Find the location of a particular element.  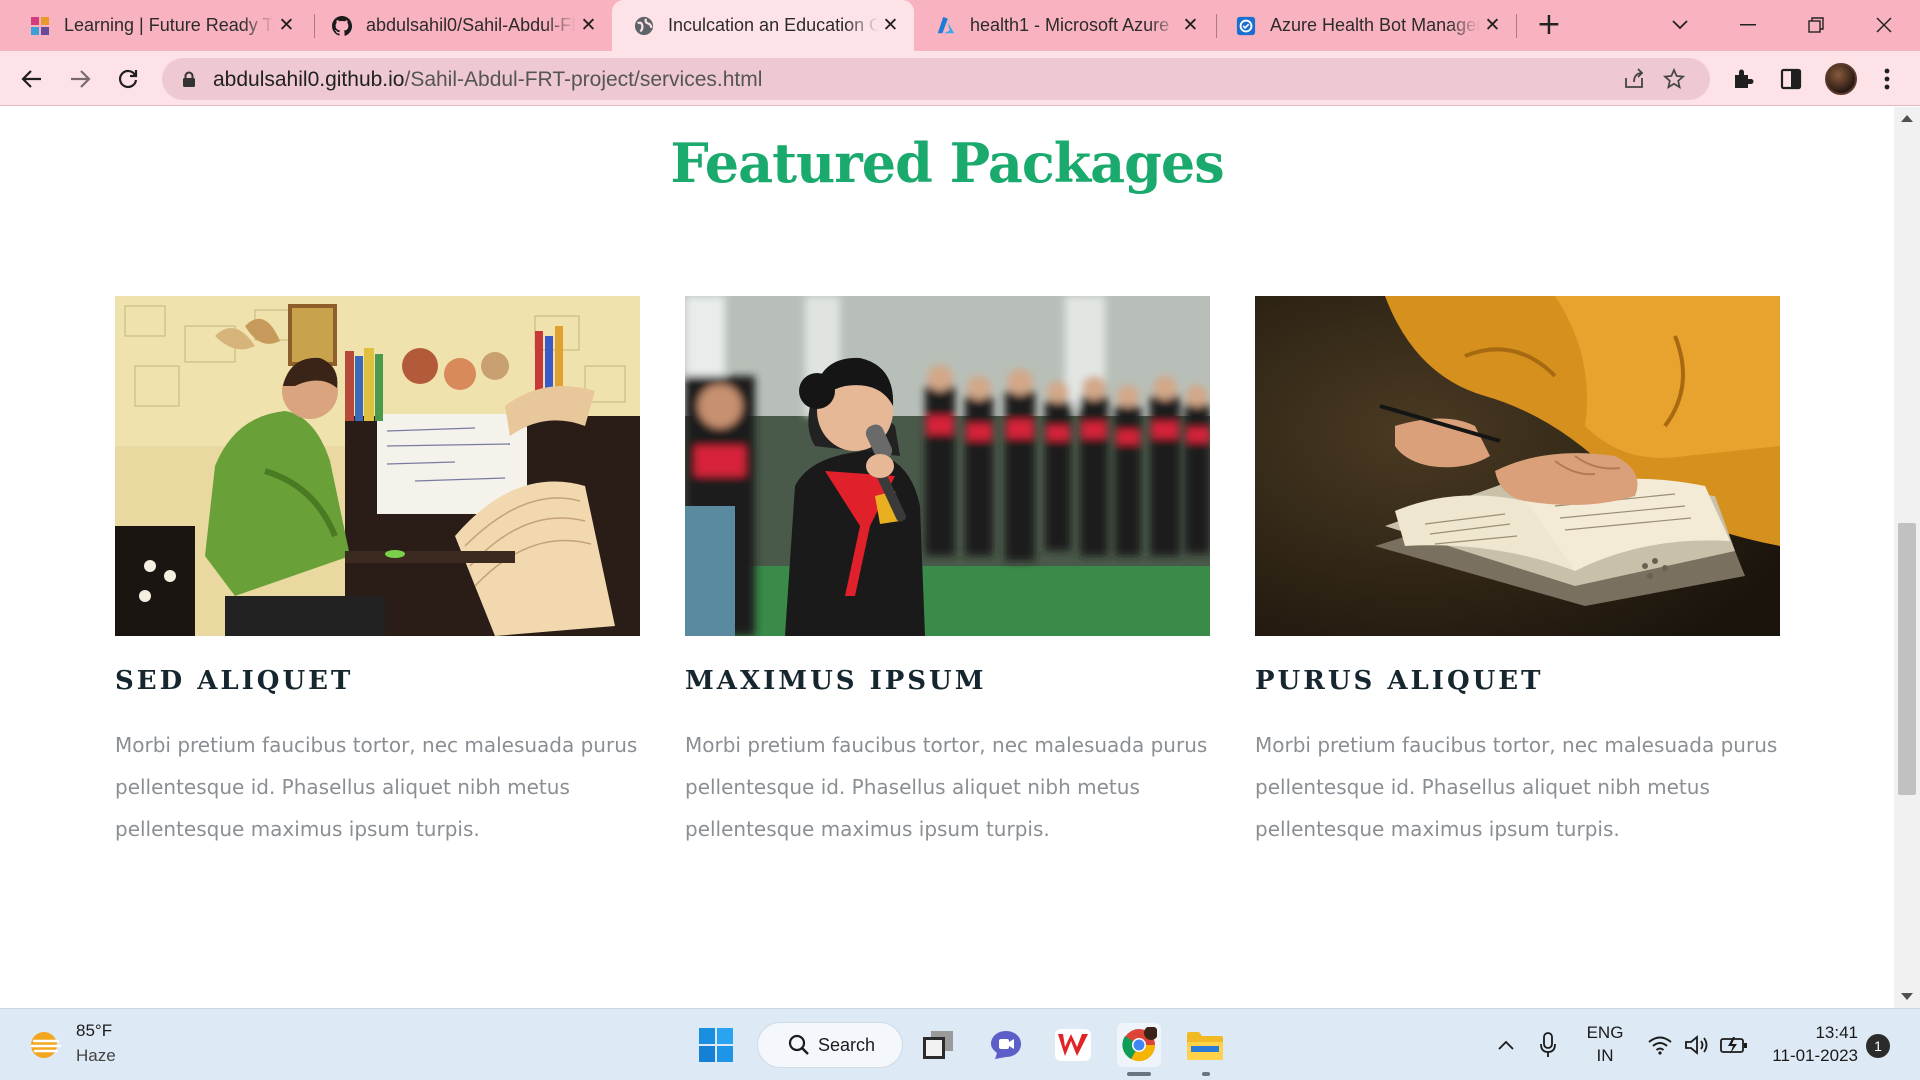

chevron-up-icon is located at coordinates (1506, 1045).